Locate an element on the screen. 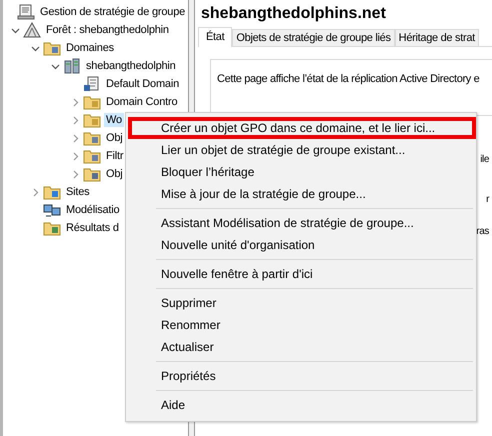 This screenshot has height=436, width=492. tree-item: Modélisatio is located at coordinates (93, 210).